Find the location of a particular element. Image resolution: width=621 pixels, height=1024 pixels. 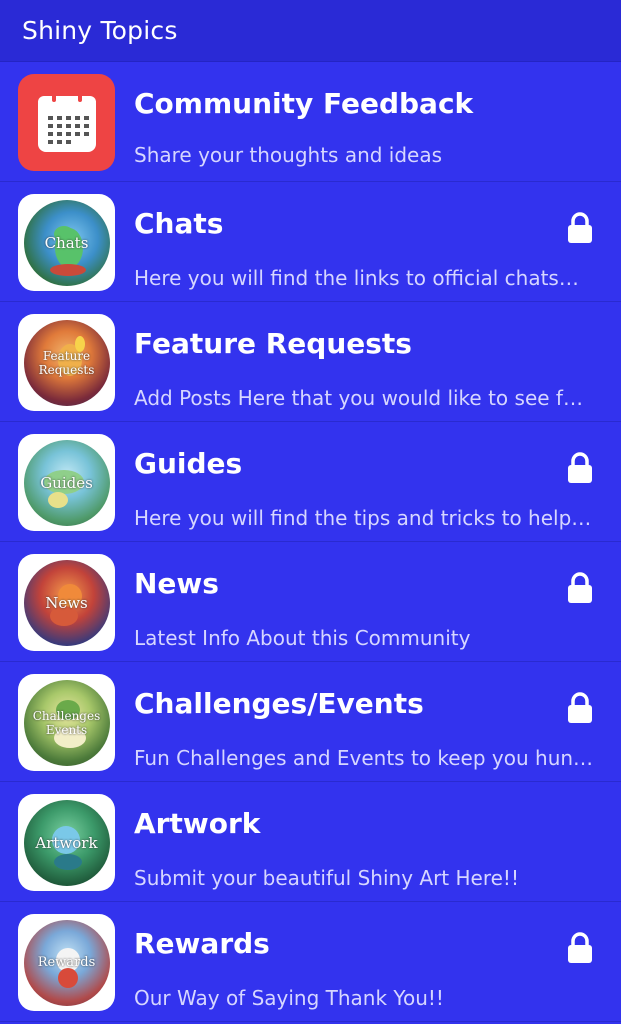

thumbnail-label: News is located at coordinates (66, 602).